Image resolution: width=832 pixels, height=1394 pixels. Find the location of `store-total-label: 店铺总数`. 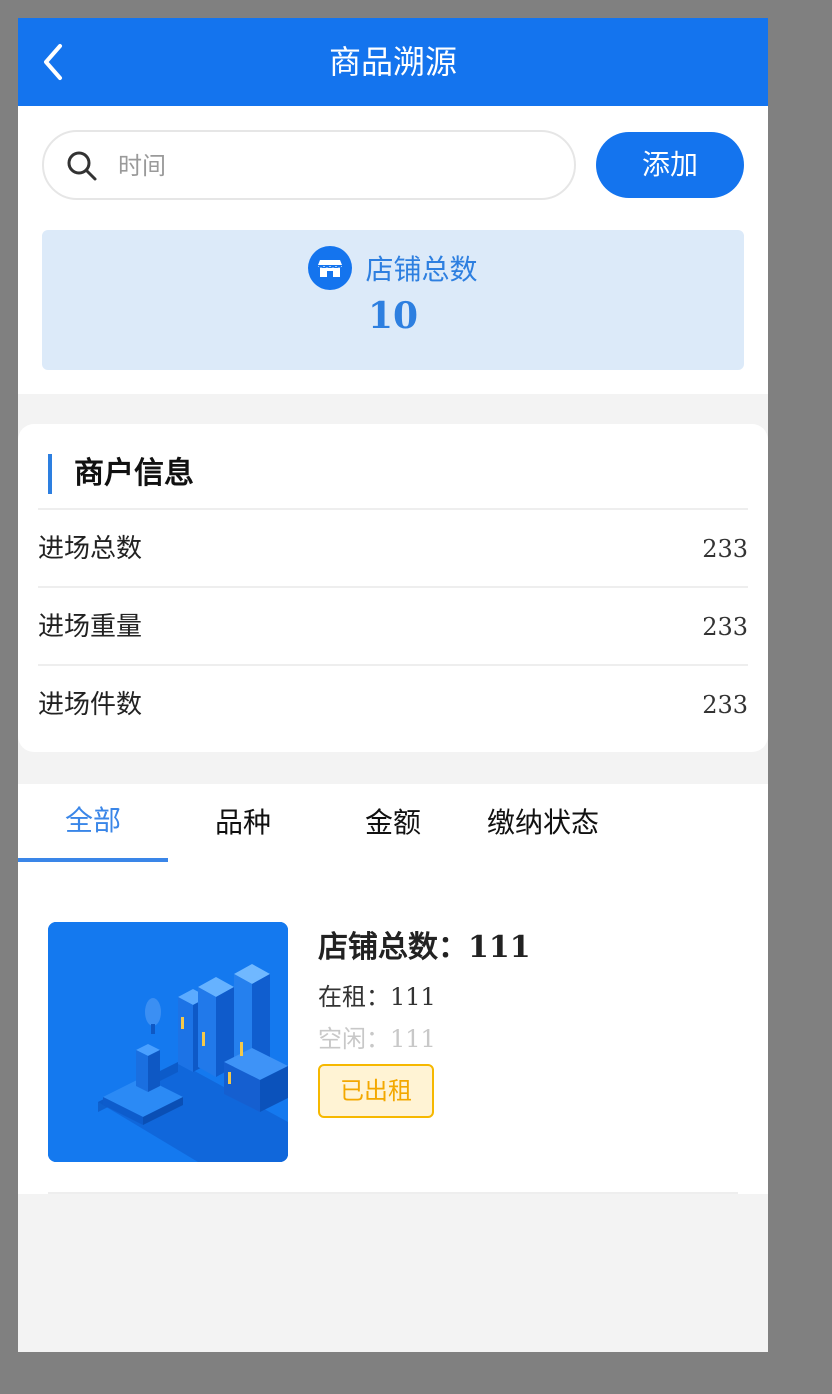

store-total-label: 店铺总数 is located at coordinates (421, 269).